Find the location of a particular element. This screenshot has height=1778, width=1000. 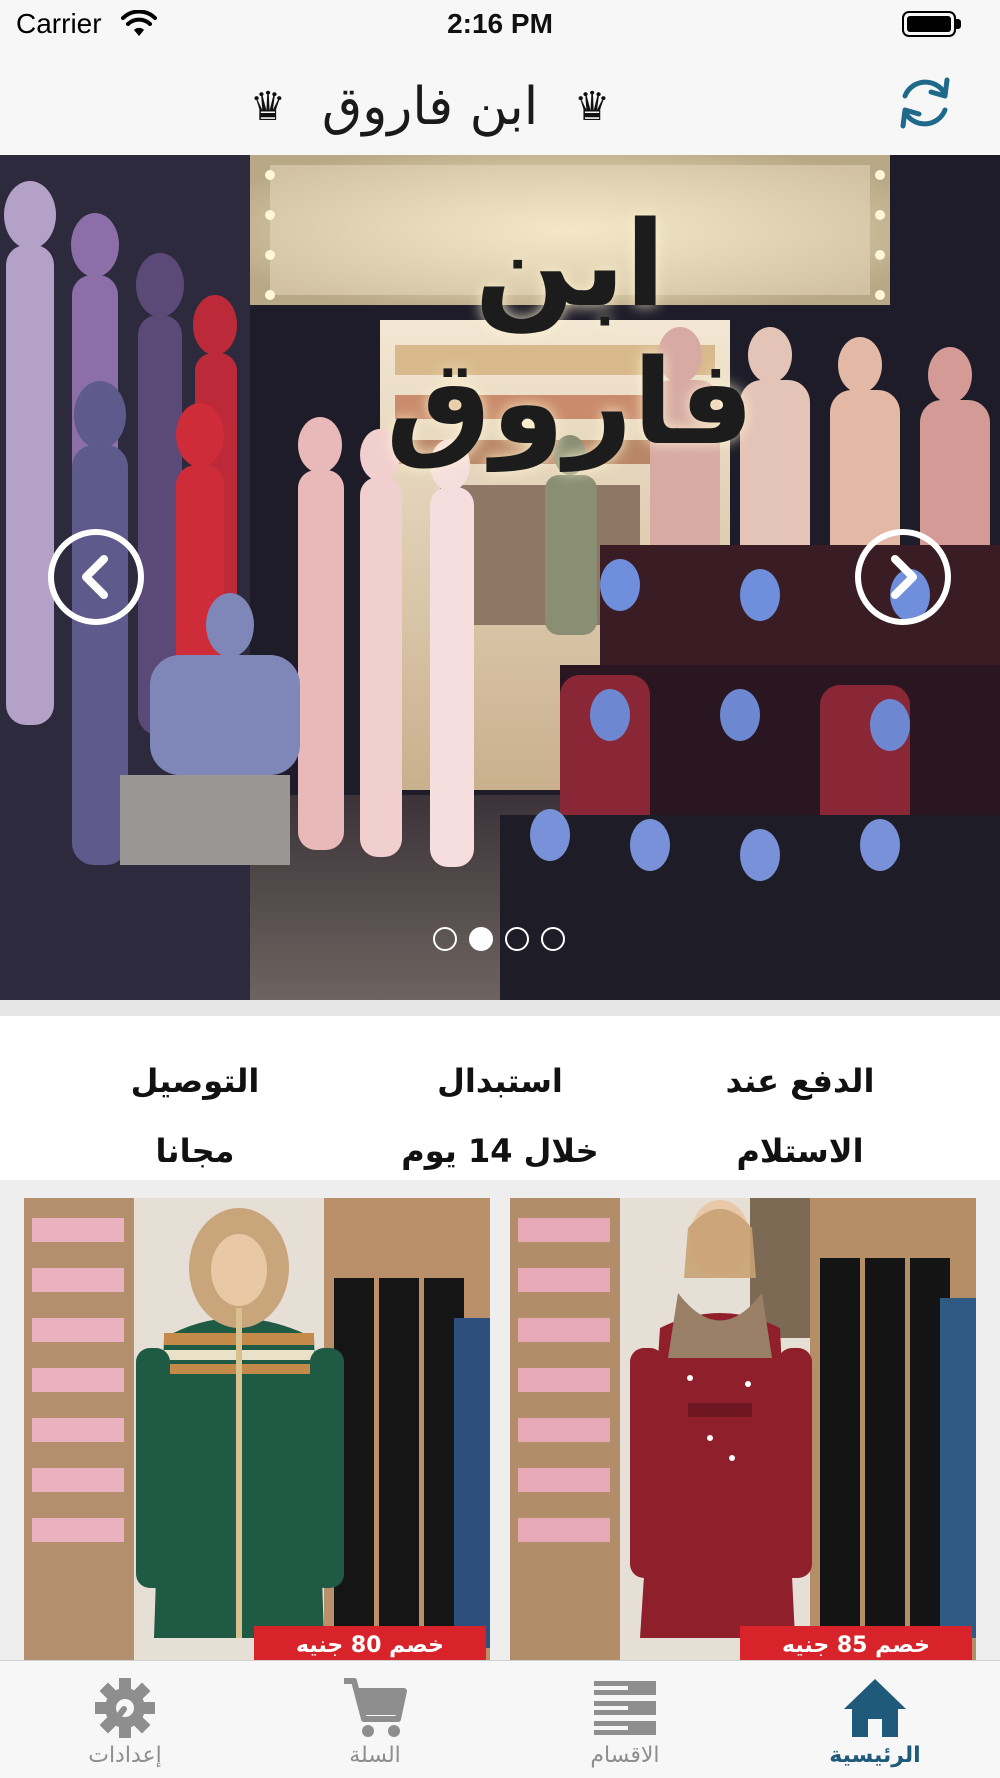

product-card: خصم 85 جنيه is located at coordinates (743, 1429).